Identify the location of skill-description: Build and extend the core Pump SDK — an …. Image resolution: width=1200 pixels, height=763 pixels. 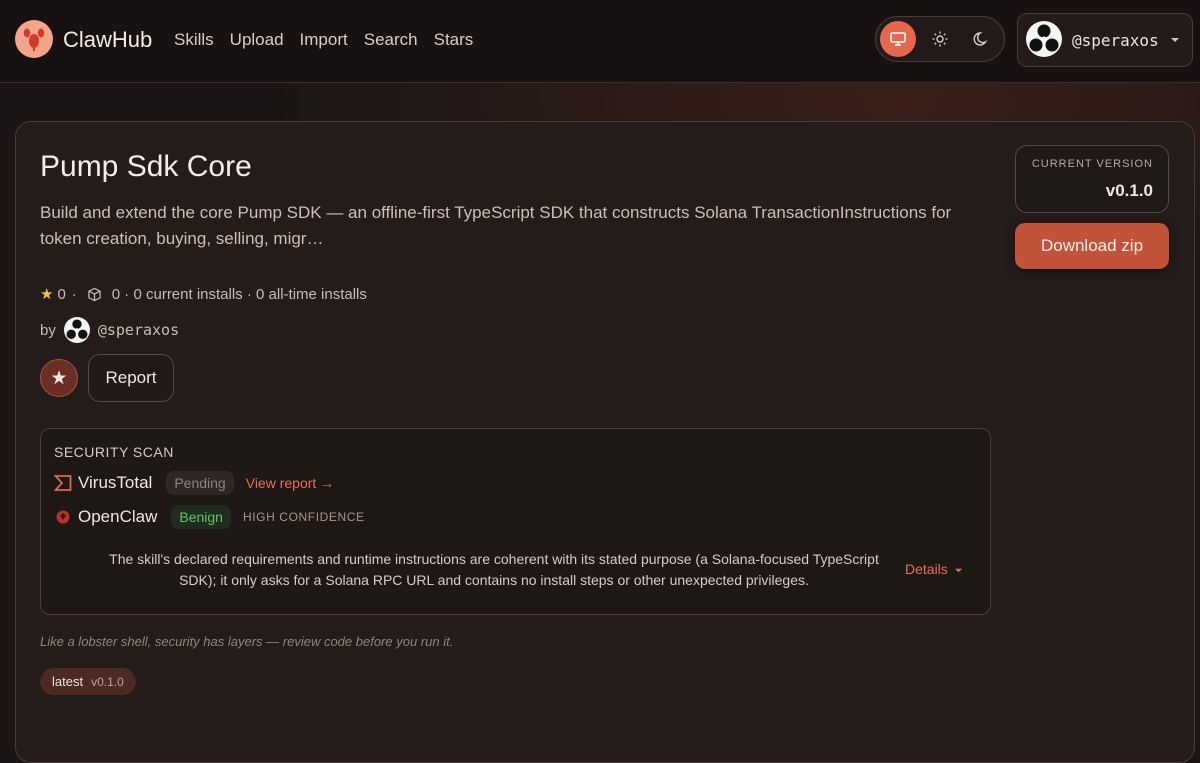
(496, 225).